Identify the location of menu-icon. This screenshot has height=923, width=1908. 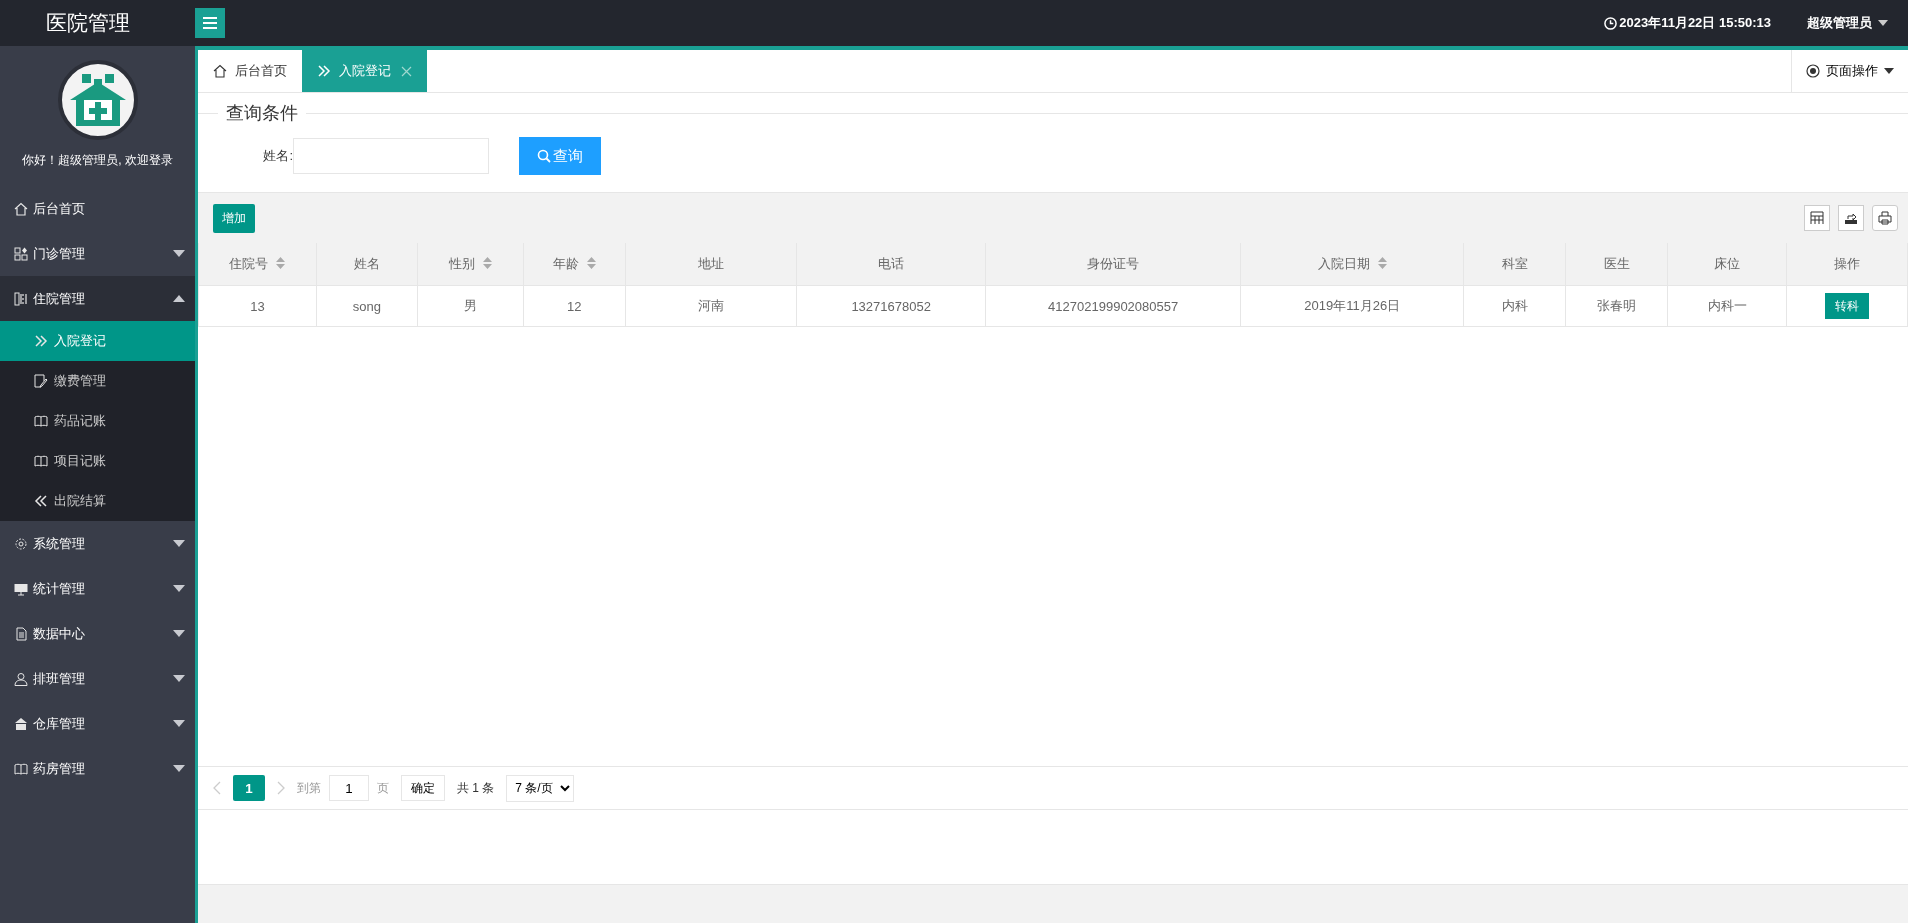
(210, 23).